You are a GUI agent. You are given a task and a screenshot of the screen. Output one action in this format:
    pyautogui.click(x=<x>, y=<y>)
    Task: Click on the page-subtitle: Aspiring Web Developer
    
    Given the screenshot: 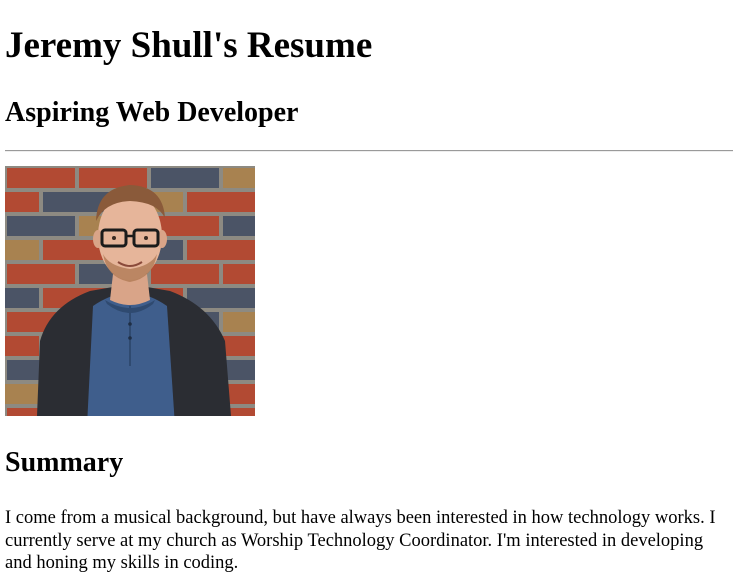 What is the action you would take?
    pyautogui.click(x=152, y=112)
    